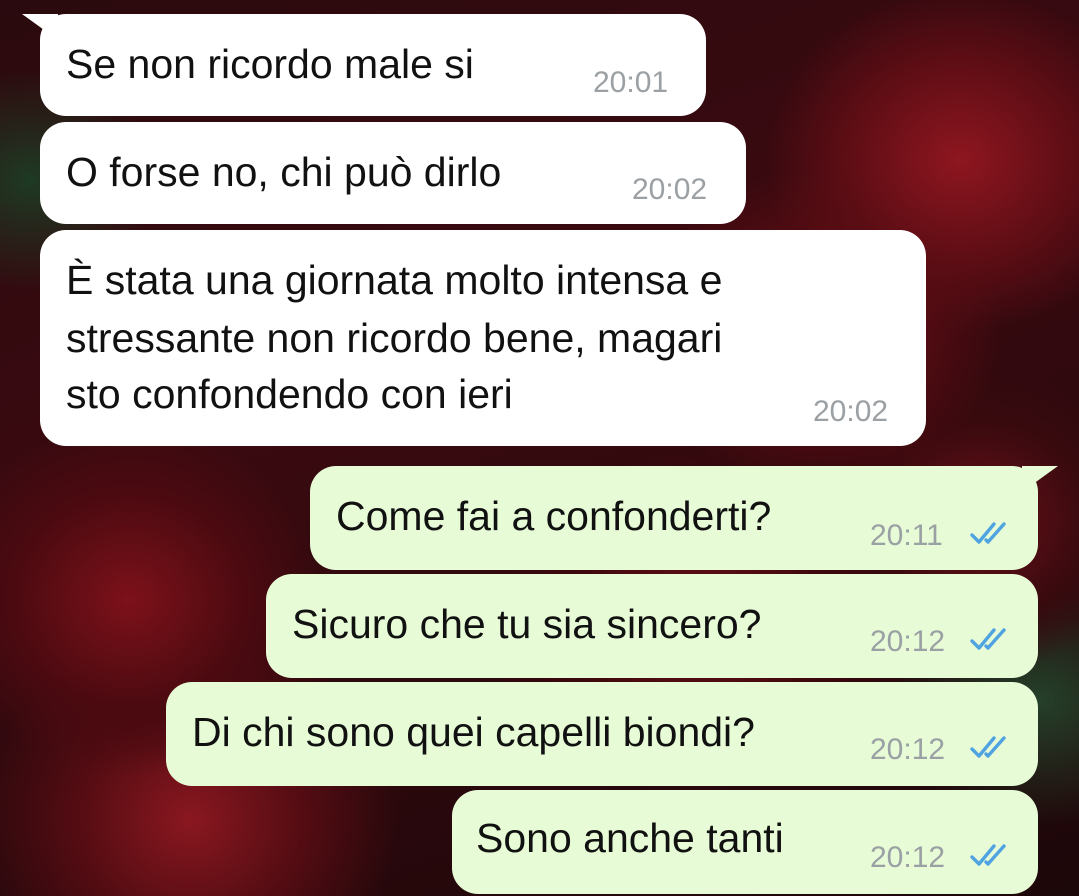 Image resolution: width=1079 pixels, height=896 pixels. Describe the element at coordinates (394, 338) in the screenshot. I see `message-text-line: stressante non ricordo bene, magari` at that location.